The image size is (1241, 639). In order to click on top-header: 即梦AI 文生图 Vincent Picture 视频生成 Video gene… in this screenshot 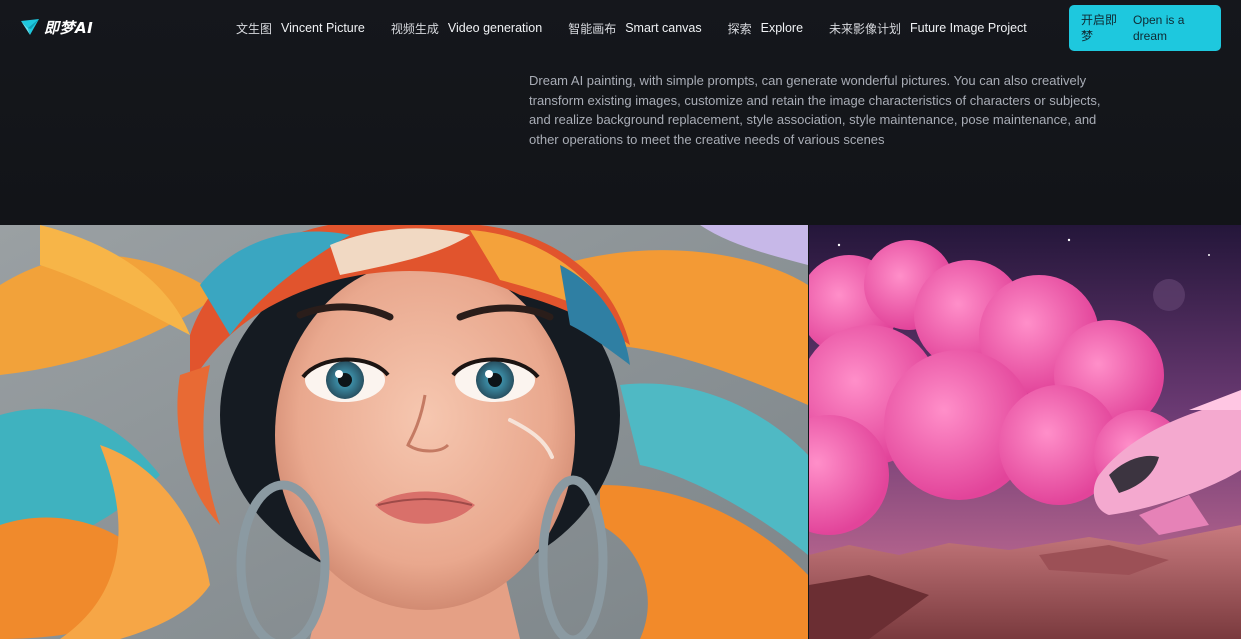, I will do `click(620, 28)`.